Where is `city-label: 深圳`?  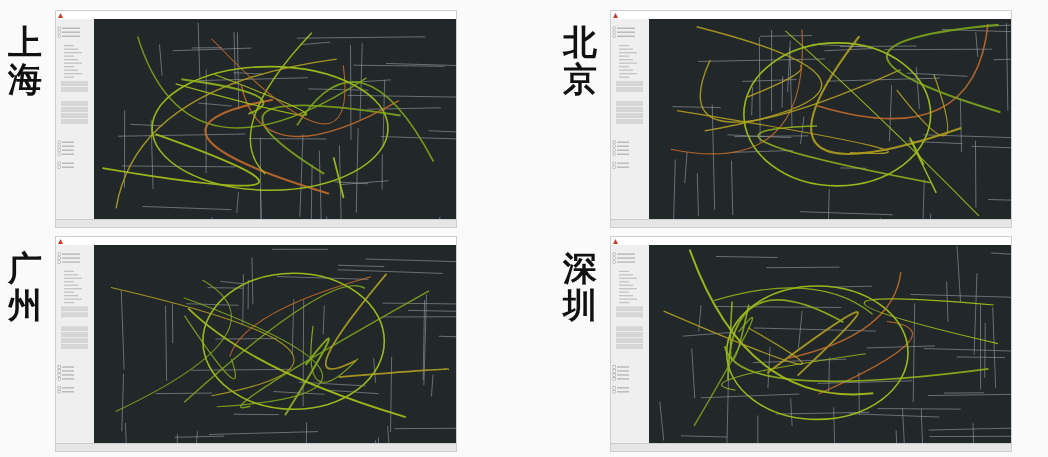
city-label: 深圳 is located at coordinates (580, 287).